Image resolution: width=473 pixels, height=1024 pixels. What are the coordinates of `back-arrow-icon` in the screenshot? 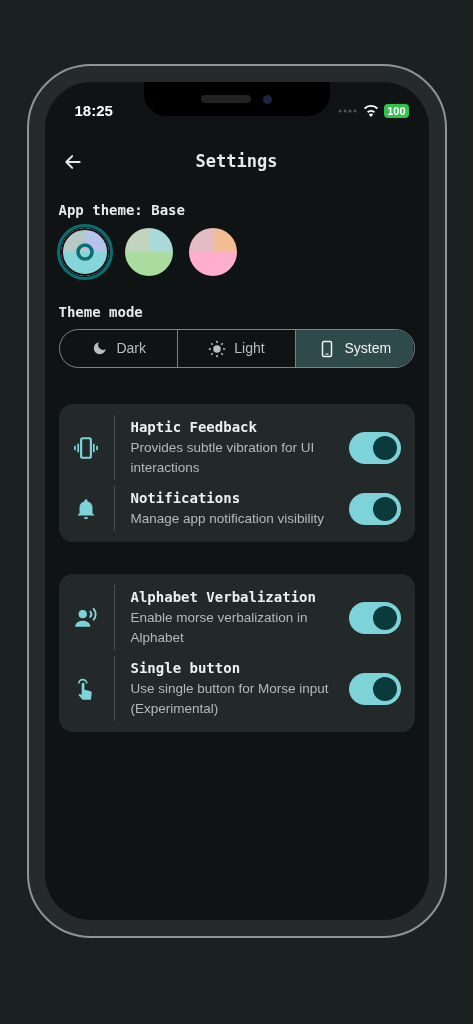 It's located at (72, 162).